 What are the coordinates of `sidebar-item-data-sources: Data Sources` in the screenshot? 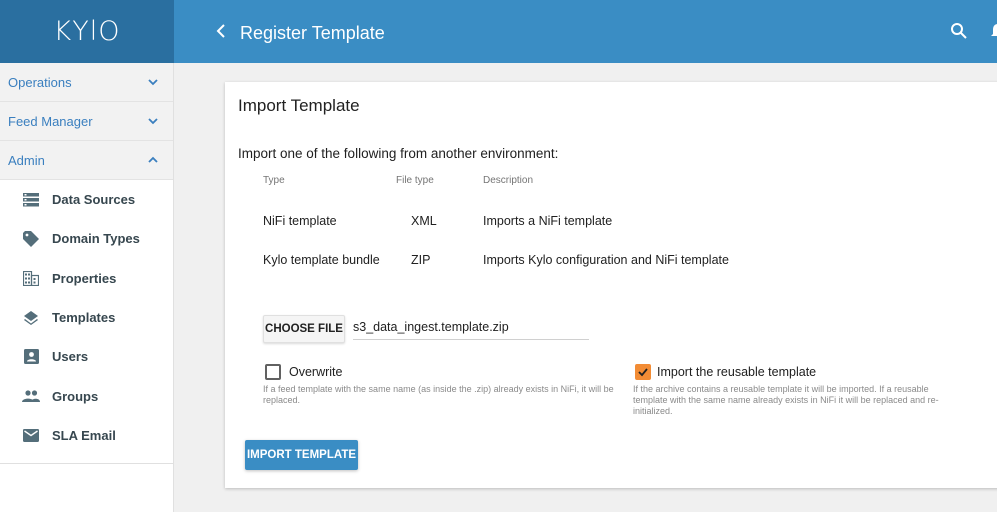 It's located at (86, 199).